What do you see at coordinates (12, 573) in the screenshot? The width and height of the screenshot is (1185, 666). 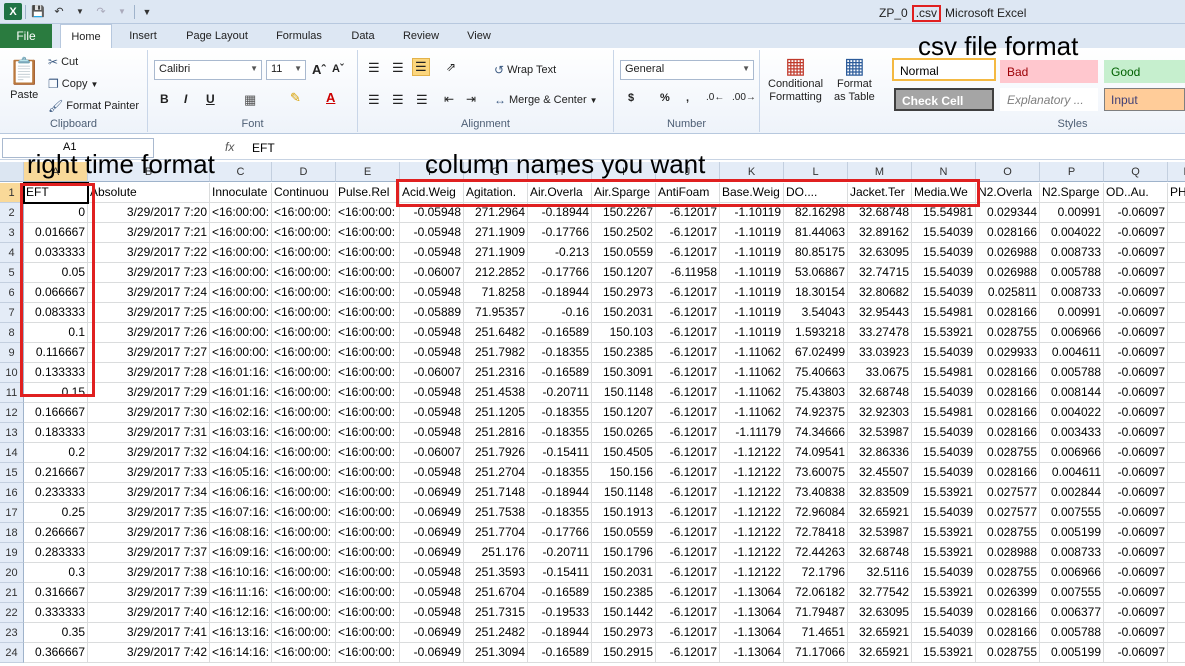 I see `row-header: 20` at bounding box center [12, 573].